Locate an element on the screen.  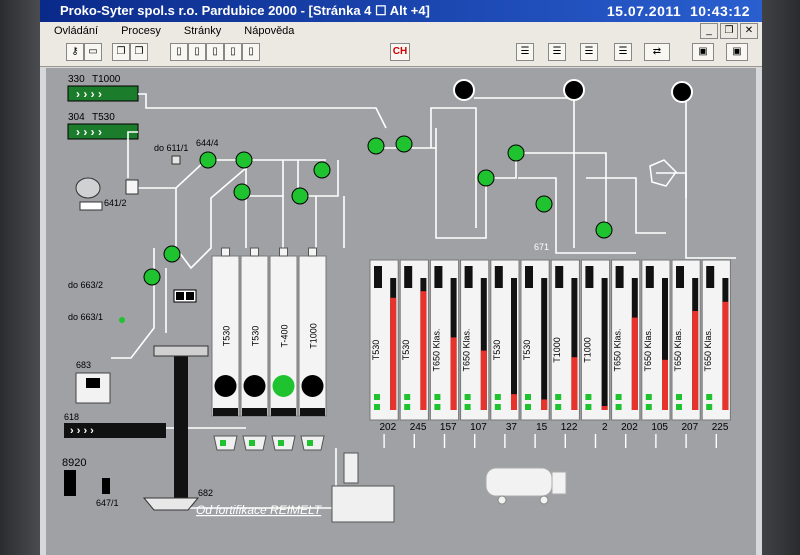
right-silo-label: T530 is located at coordinates (497, 350).